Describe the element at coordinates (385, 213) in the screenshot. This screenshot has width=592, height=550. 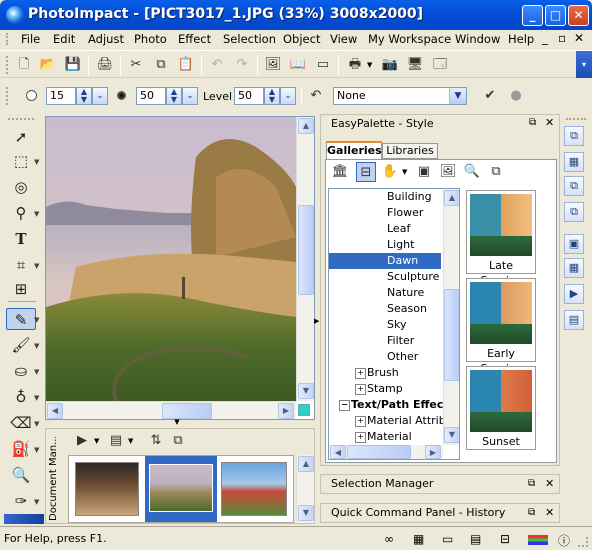
I see `gallery-item-flower: Flower` at that location.